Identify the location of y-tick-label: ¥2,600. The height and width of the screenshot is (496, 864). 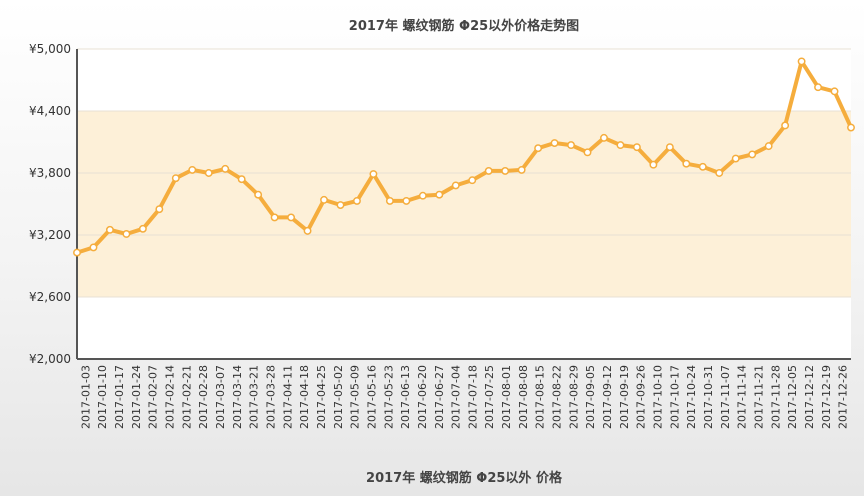
(50, 297).